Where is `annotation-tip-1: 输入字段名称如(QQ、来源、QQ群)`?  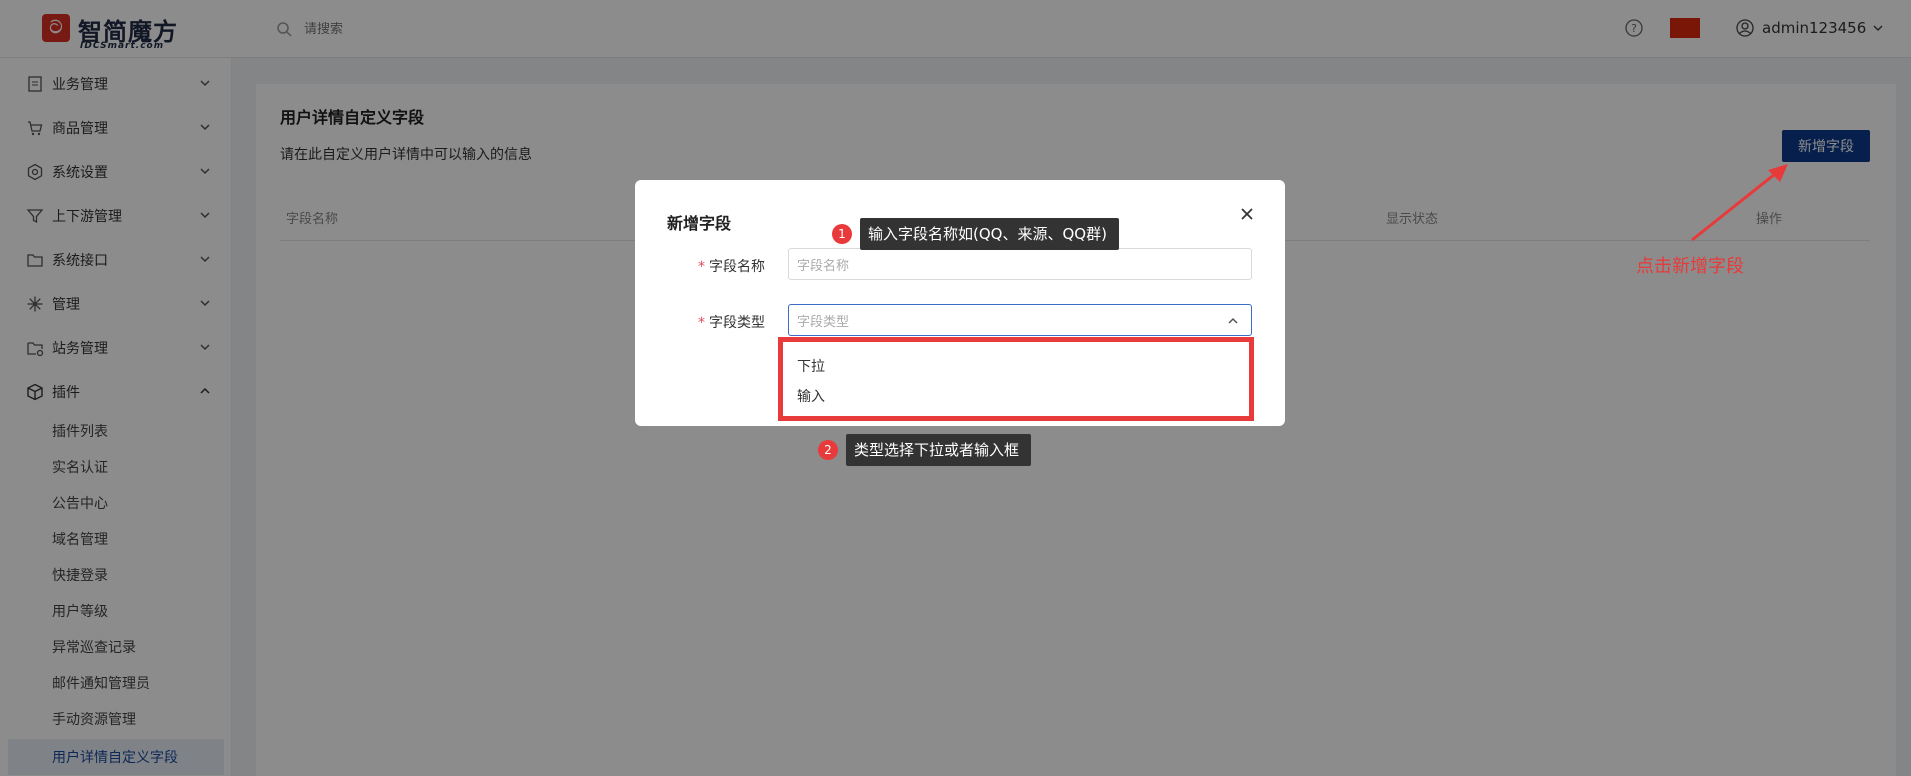
annotation-tip-1: 输入字段名称如(QQ、来源、QQ群) is located at coordinates (989, 234).